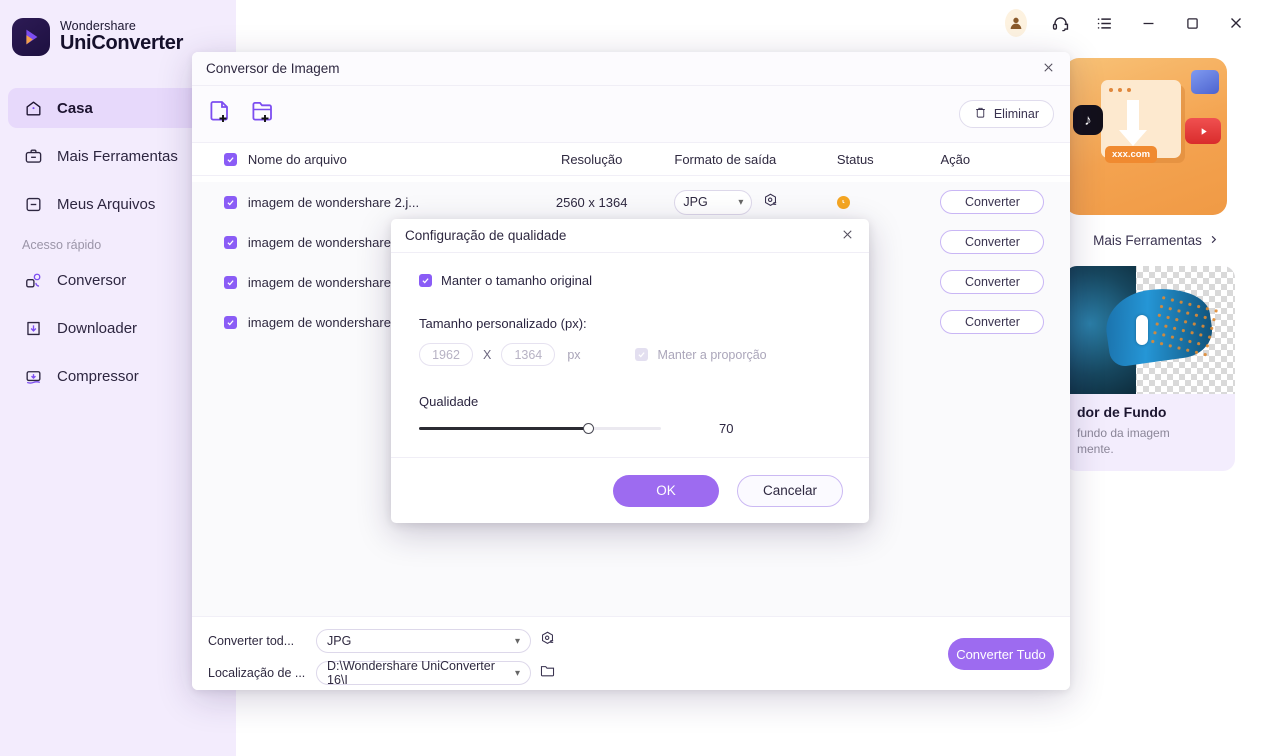 The height and width of the screenshot is (756, 1265). I want to click on convert-all-button: Converter Tudo, so click(1001, 654).